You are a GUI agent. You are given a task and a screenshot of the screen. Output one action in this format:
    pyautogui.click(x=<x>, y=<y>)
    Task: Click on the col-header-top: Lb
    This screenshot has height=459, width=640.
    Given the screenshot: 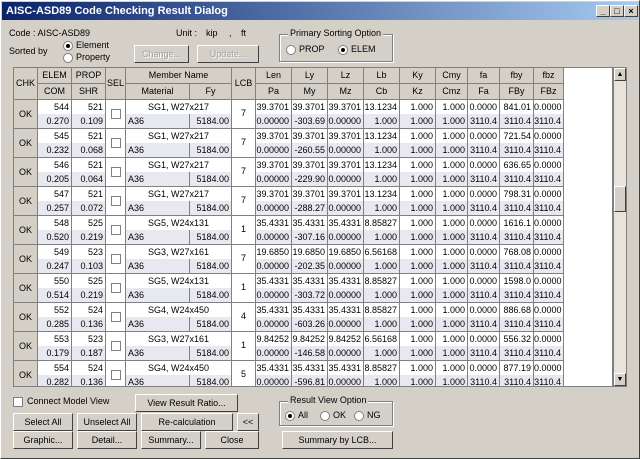 What is the action you would take?
    pyautogui.click(x=382, y=76)
    